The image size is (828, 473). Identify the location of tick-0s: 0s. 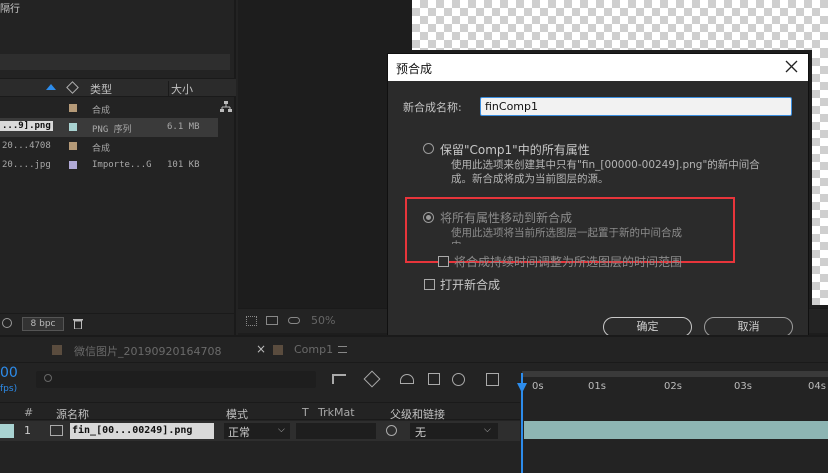
(538, 386).